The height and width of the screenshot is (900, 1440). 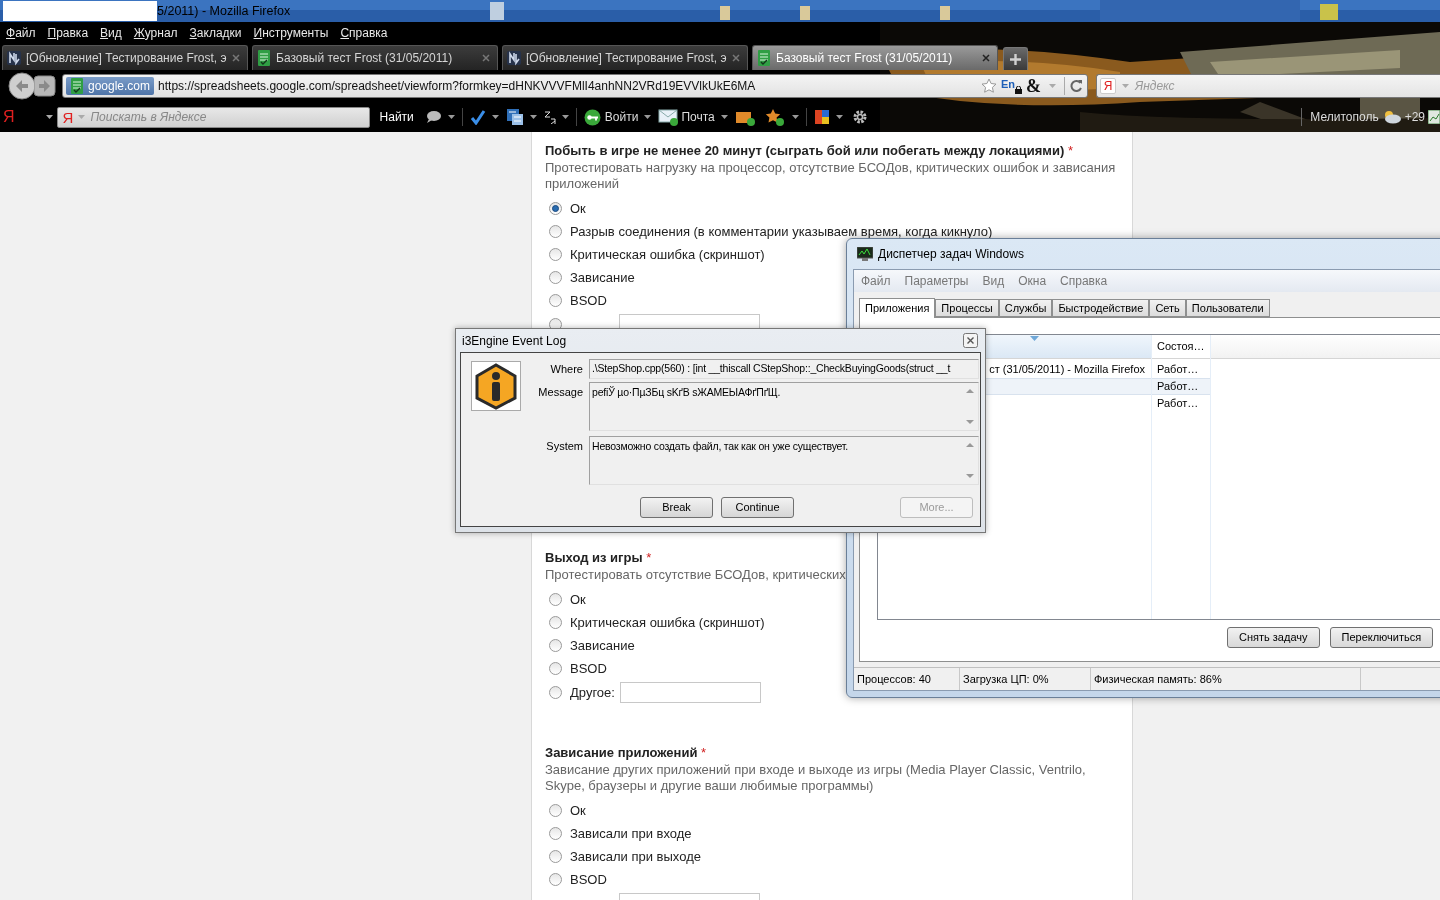 What do you see at coordinates (784, 460) in the screenshot?
I see `text-area: Невозможно создать файл, так как он уже существует.` at bounding box center [784, 460].